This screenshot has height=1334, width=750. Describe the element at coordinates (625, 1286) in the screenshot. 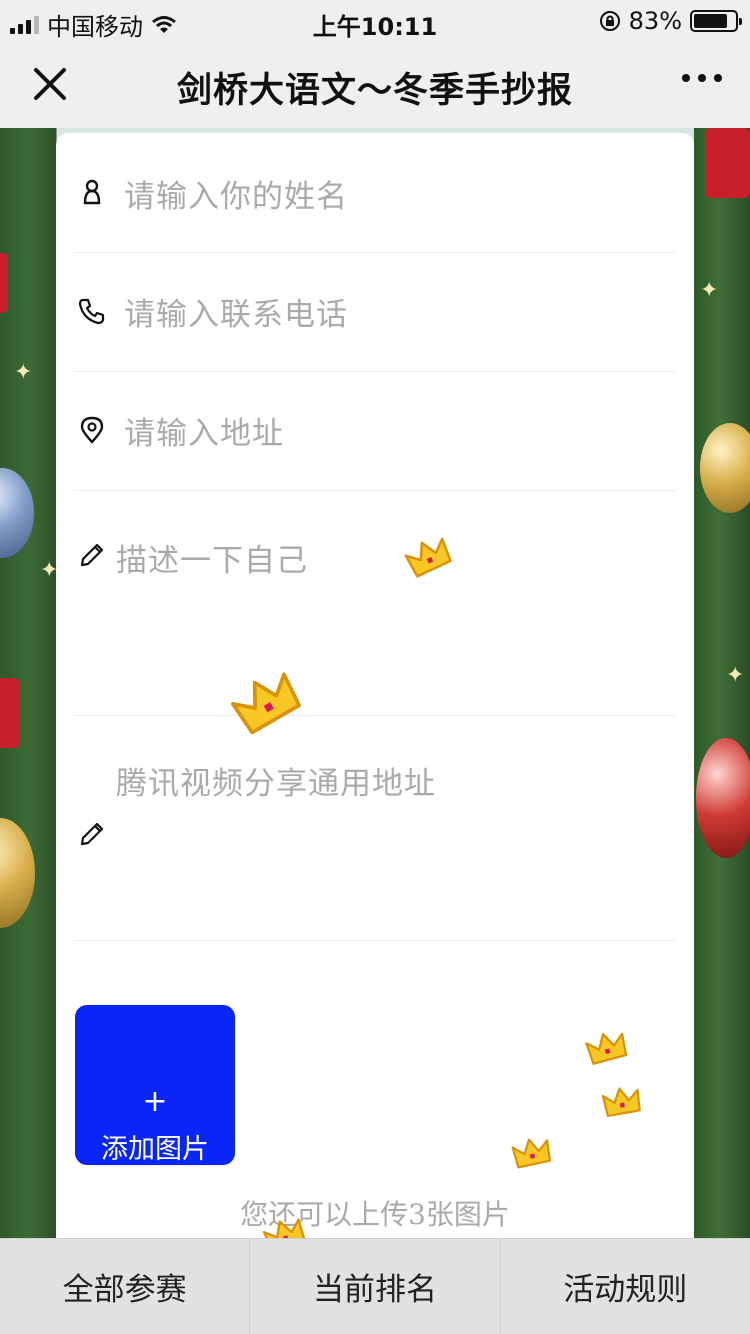

I see `tab-activity-rules: 活动规则` at that location.